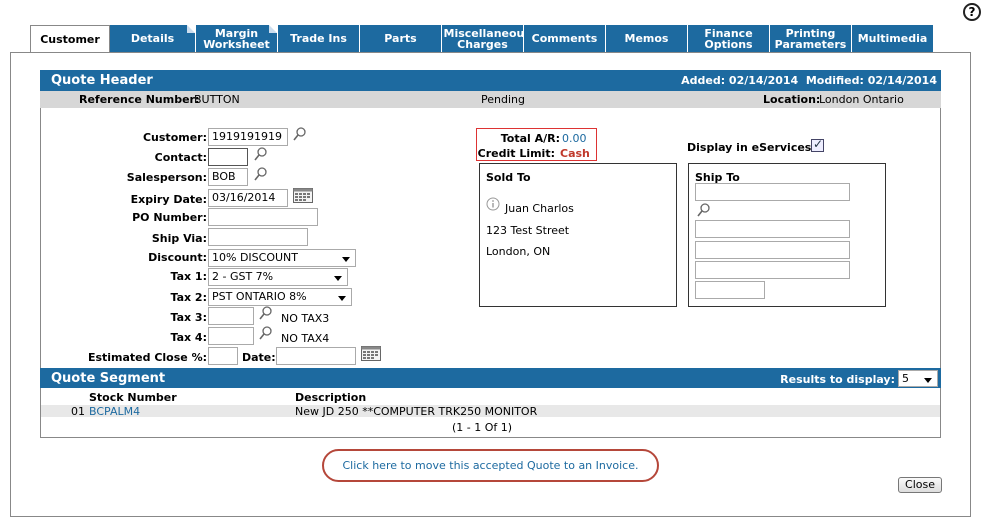  Describe the element at coordinates (169, 217) in the screenshot. I see `po-number-label: PO Number:` at that location.